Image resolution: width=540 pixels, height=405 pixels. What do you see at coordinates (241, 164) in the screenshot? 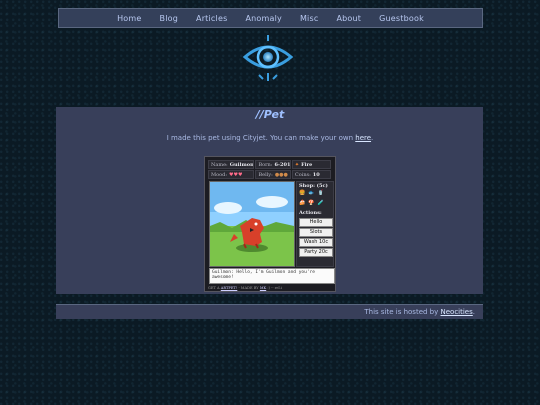
I see `pet-name: Guilmon` at bounding box center [241, 164].